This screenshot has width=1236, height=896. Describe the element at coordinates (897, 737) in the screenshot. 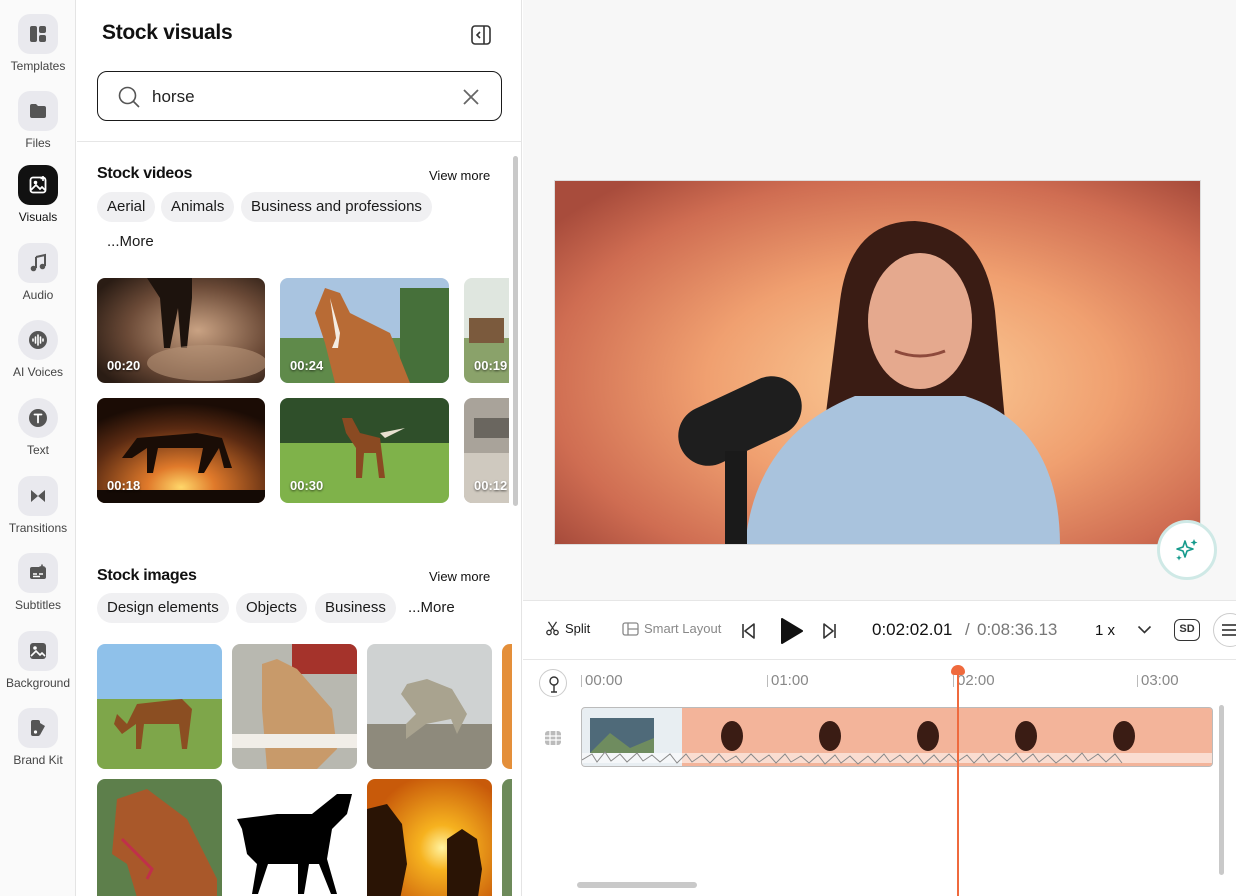

I see `video-clip-track` at that location.